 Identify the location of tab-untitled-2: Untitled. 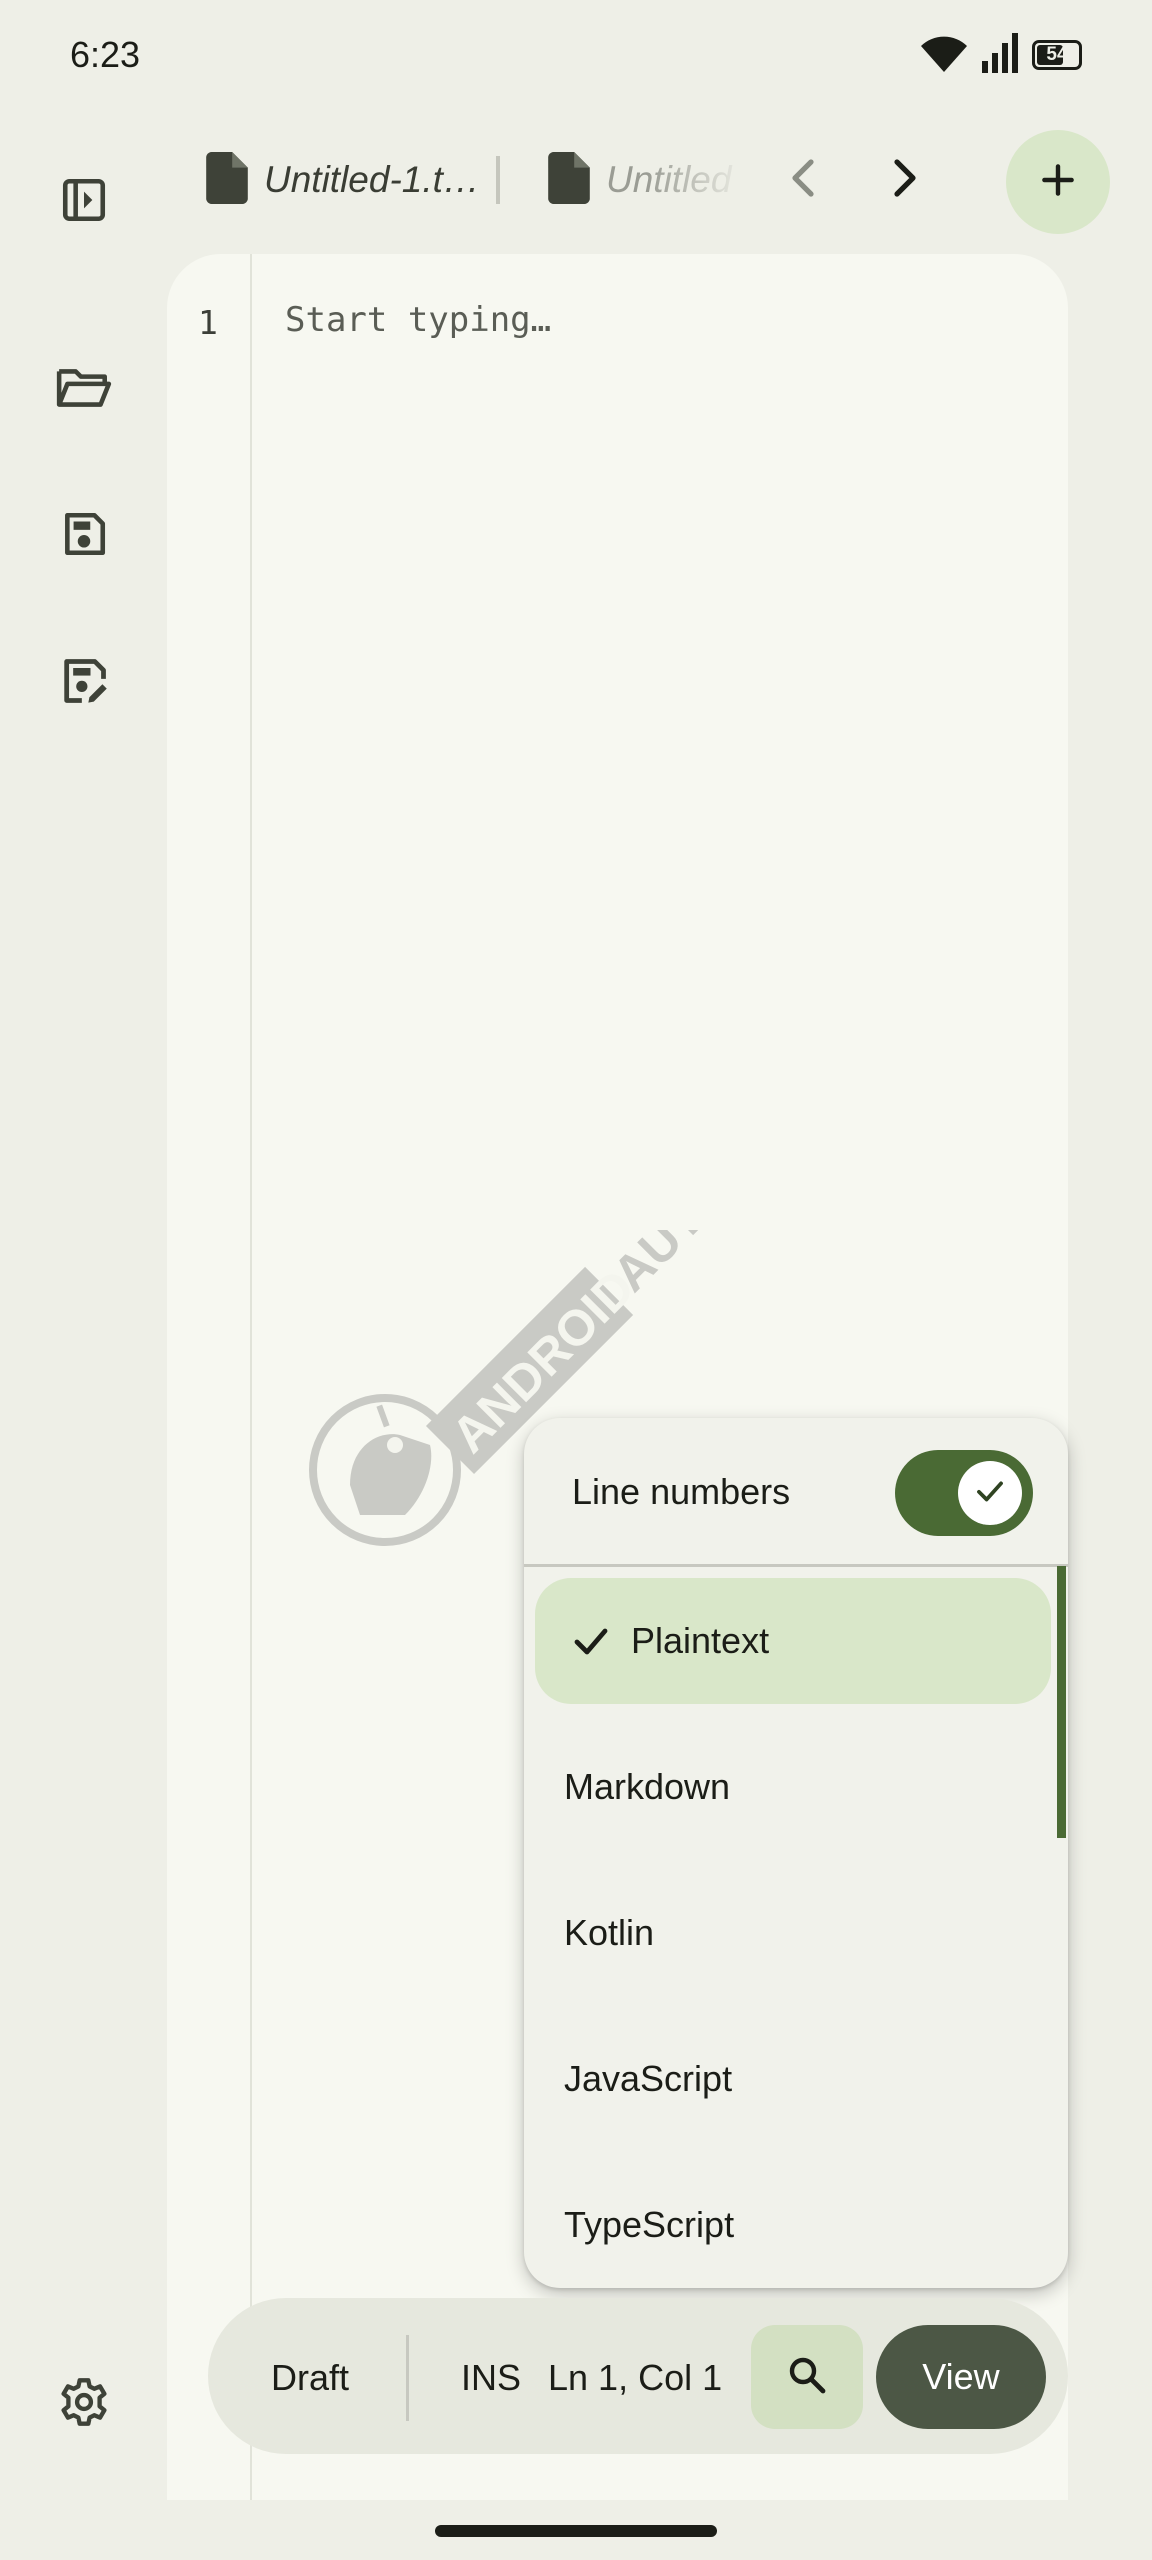
(623, 180).